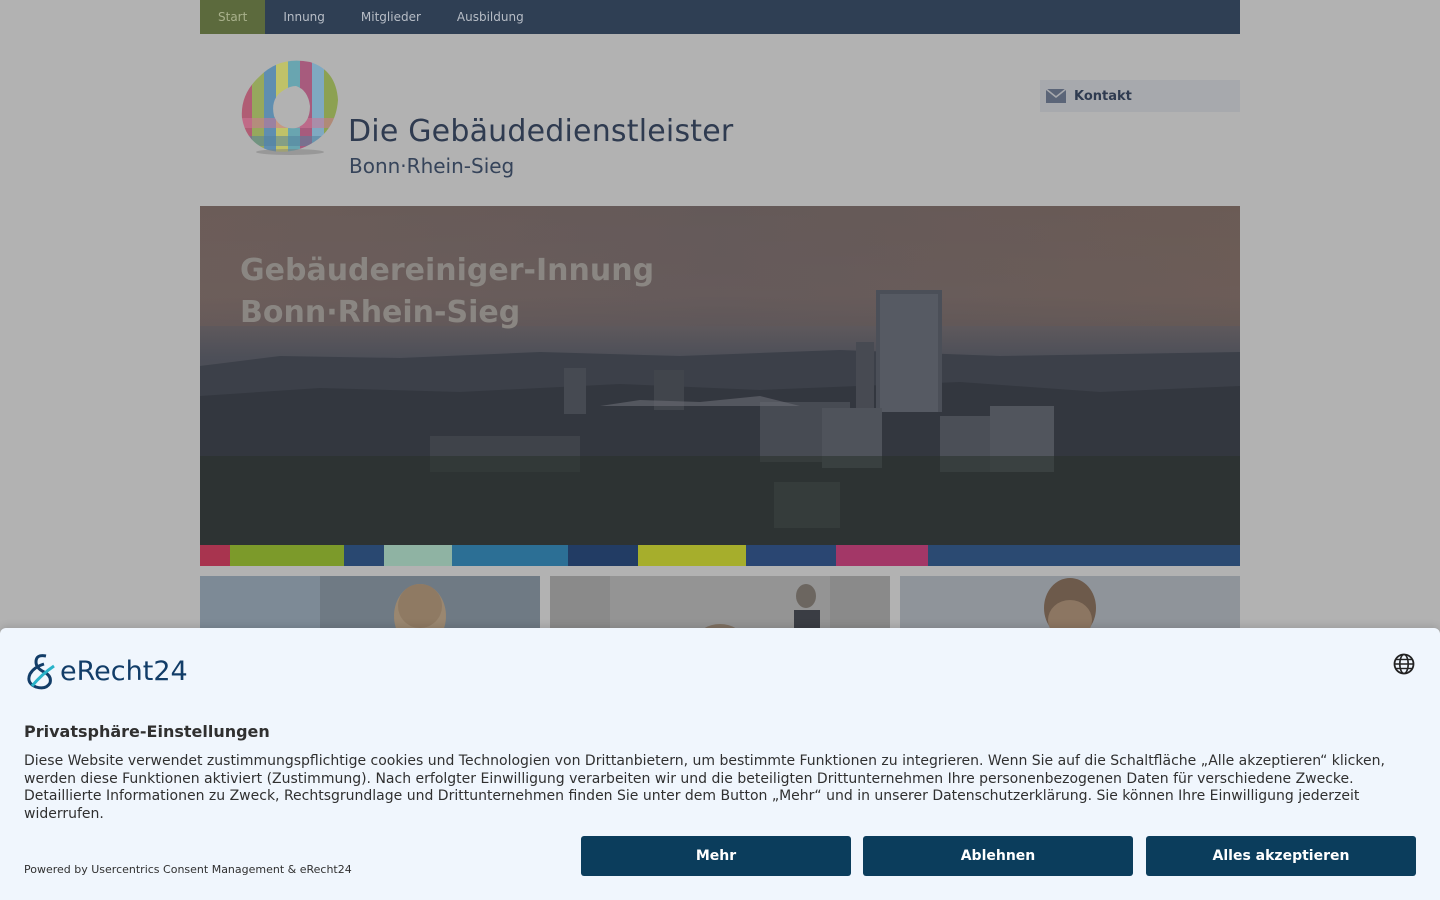 This screenshot has height=900, width=1440. What do you see at coordinates (447, 270) in the screenshot?
I see `hero-title-line-1: Gebäudereiniger-Innung` at bounding box center [447, 270].